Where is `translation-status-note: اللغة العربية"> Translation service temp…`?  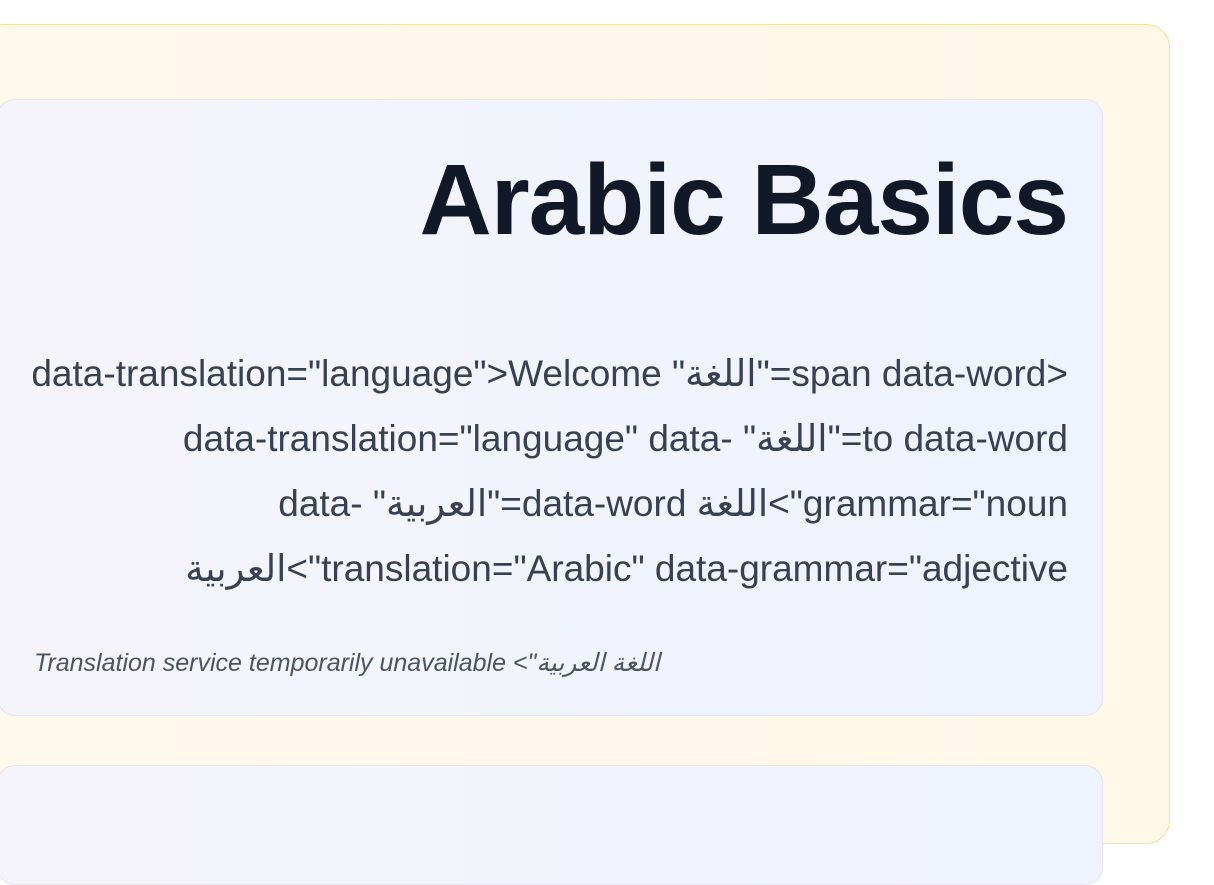
translation-status-note: اللغة العربية"> Translation service temp… is located at coordinates (347, 663).